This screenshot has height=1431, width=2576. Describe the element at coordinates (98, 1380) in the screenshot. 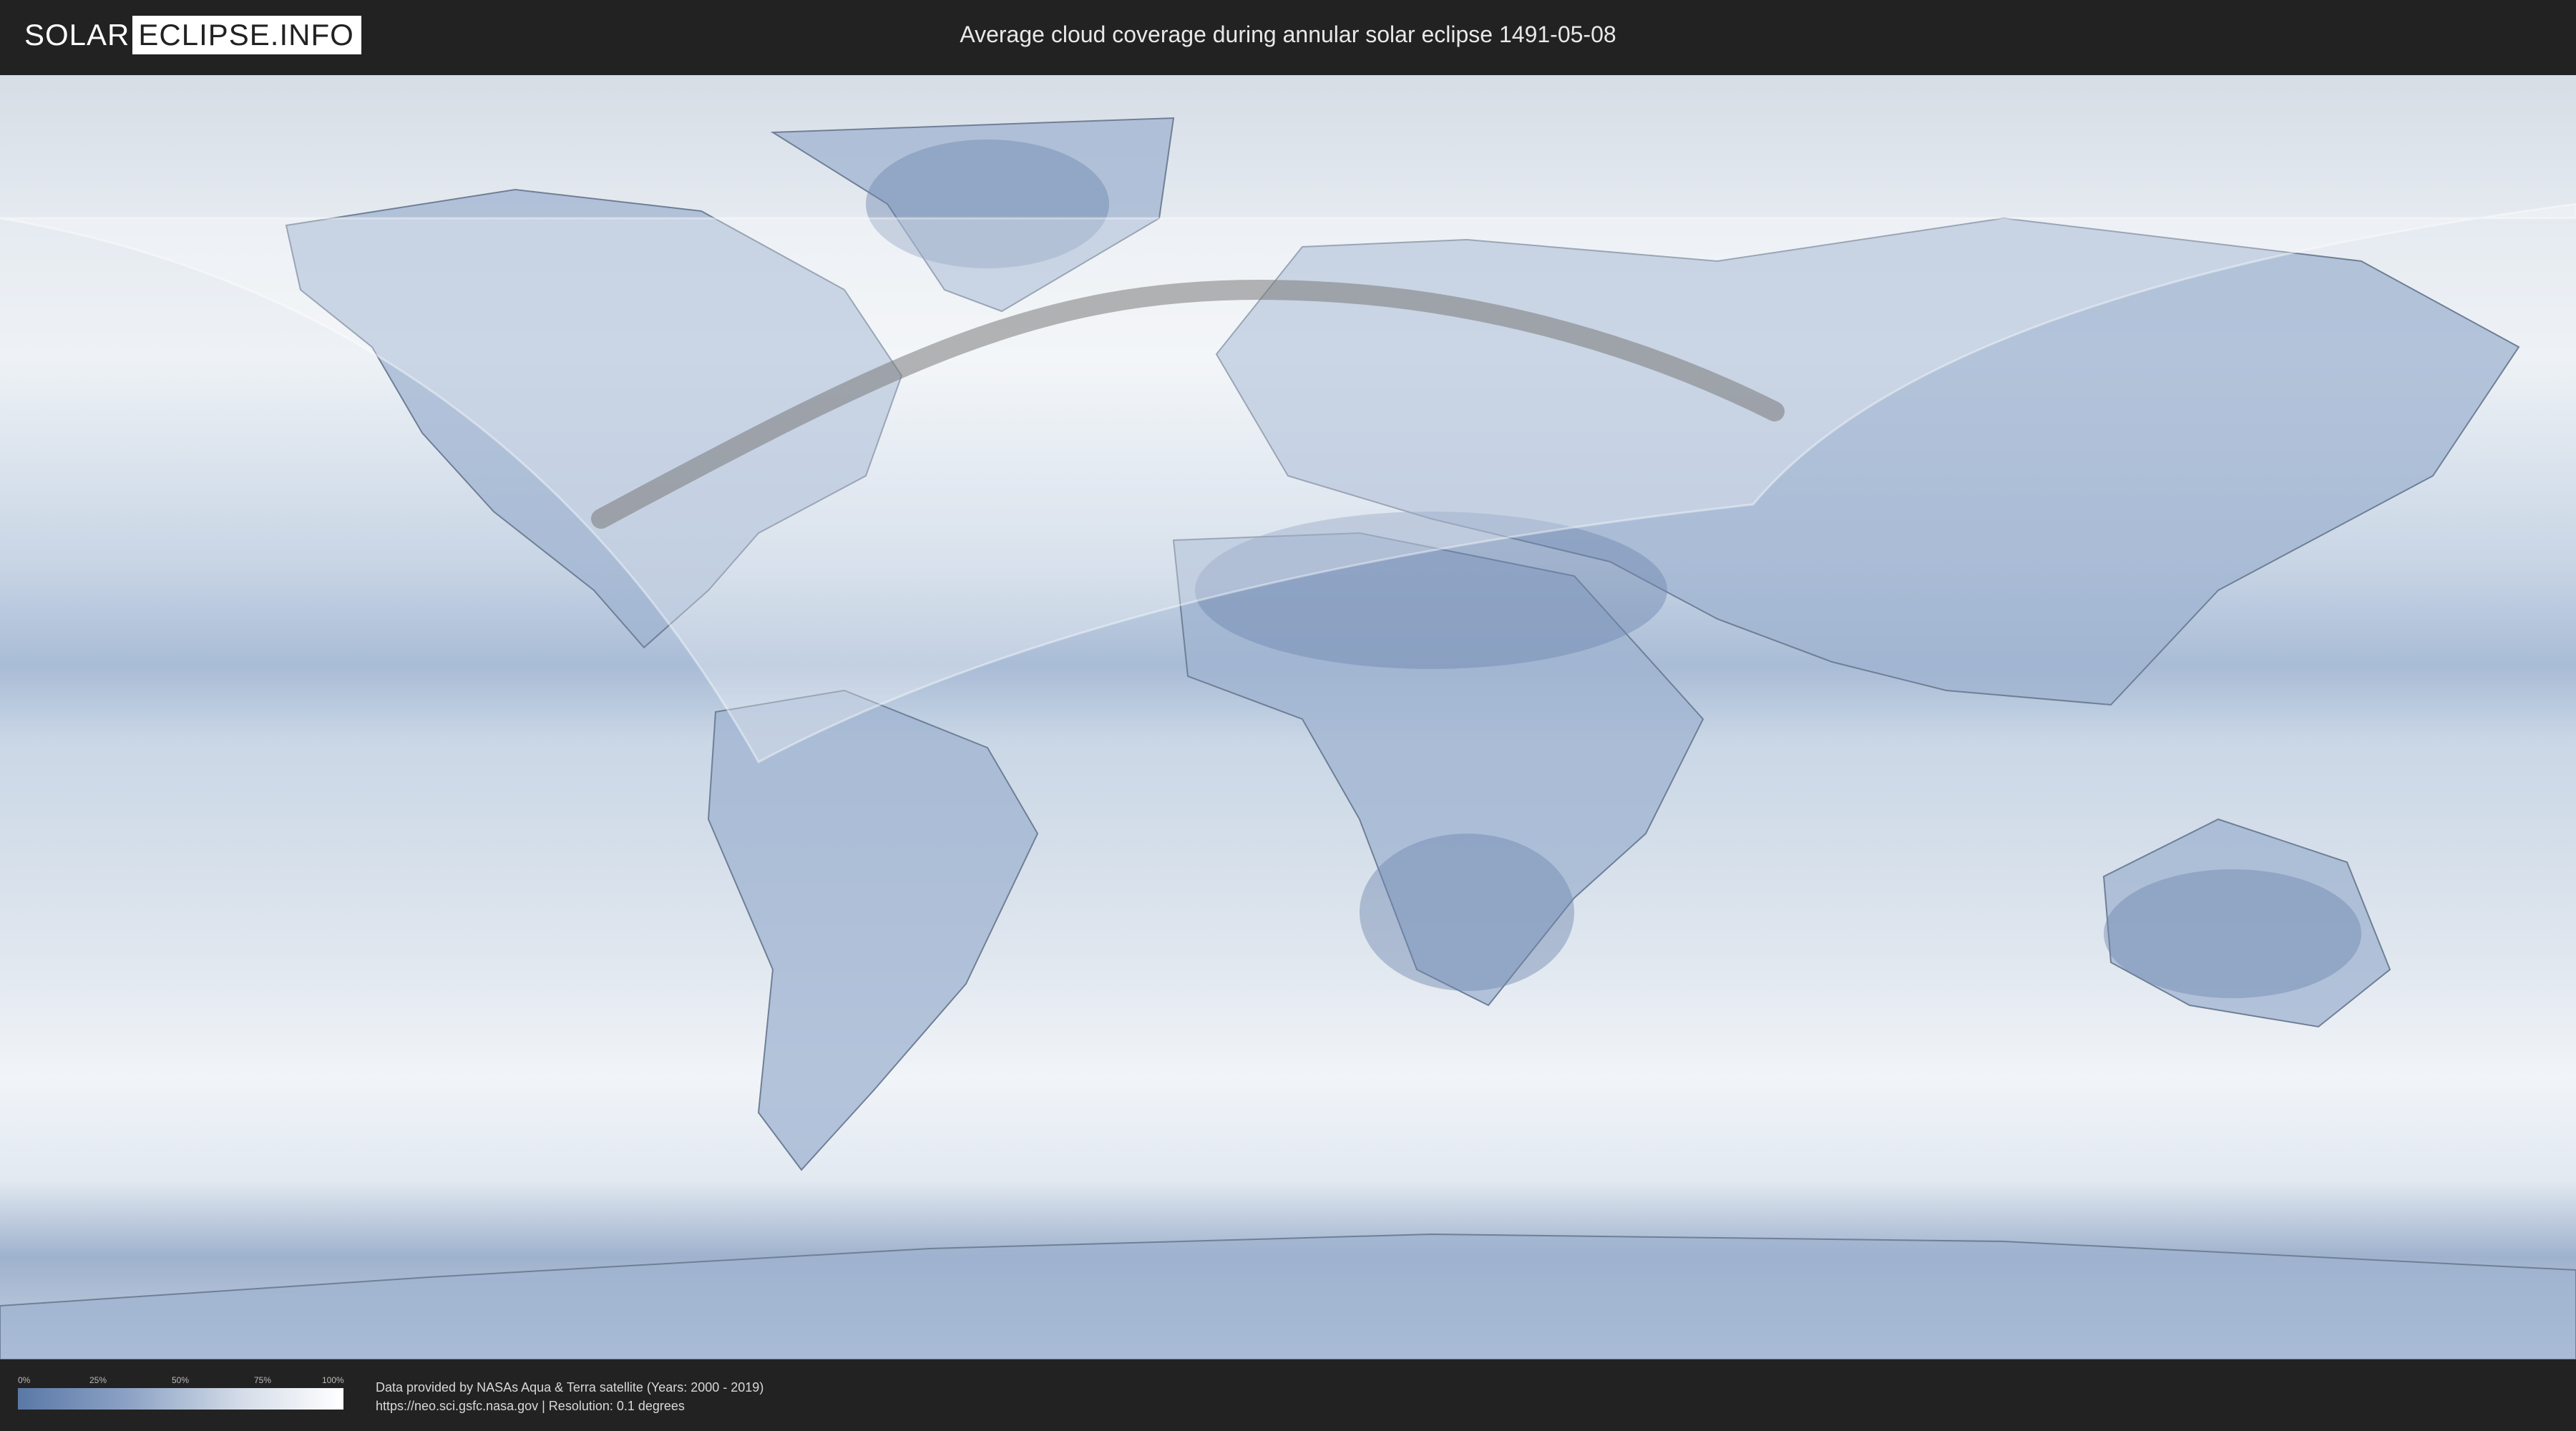

I see `legend-tick-25: 25%` at that location.